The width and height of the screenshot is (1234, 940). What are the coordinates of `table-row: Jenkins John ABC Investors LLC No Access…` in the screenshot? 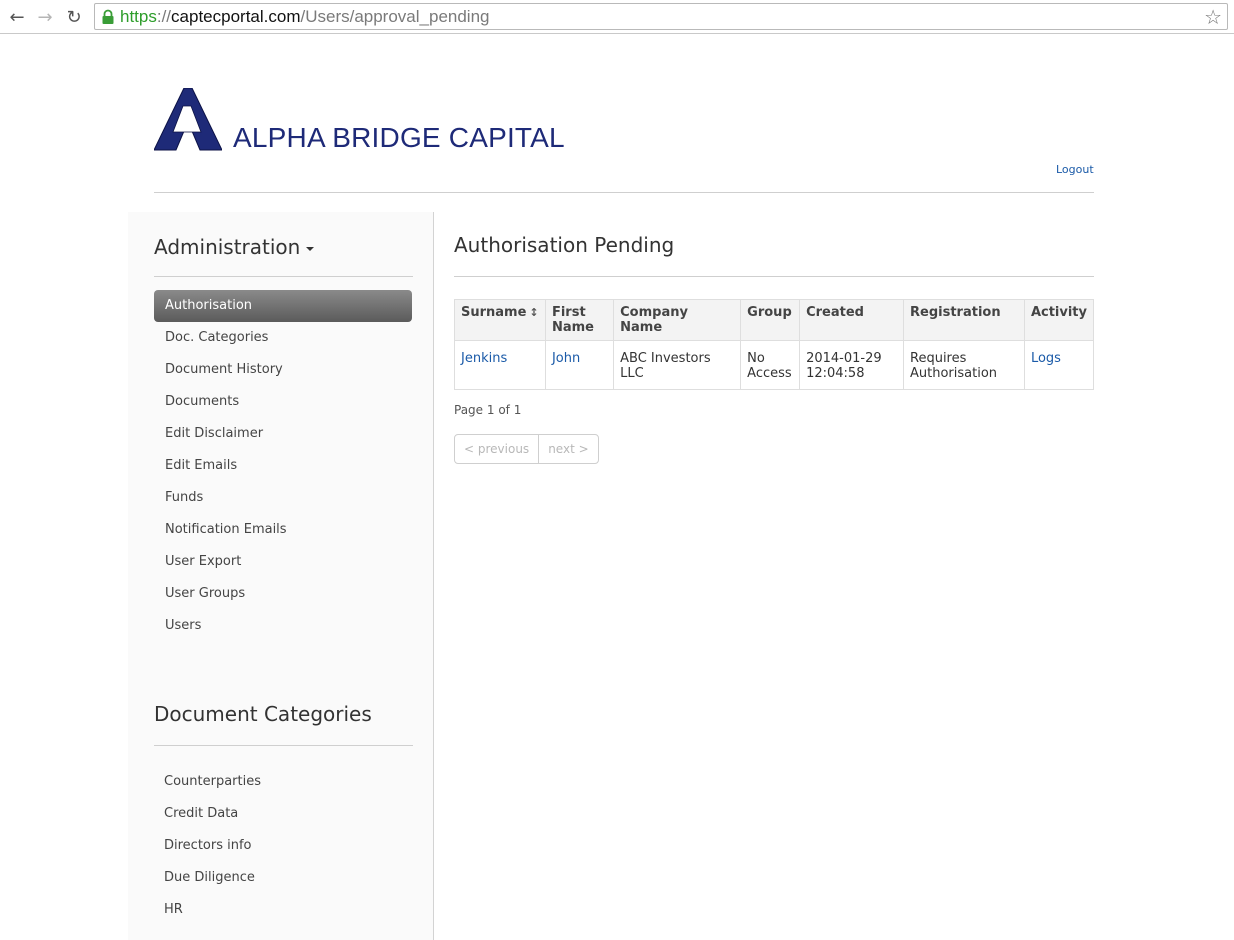 It's located at (774, 365).